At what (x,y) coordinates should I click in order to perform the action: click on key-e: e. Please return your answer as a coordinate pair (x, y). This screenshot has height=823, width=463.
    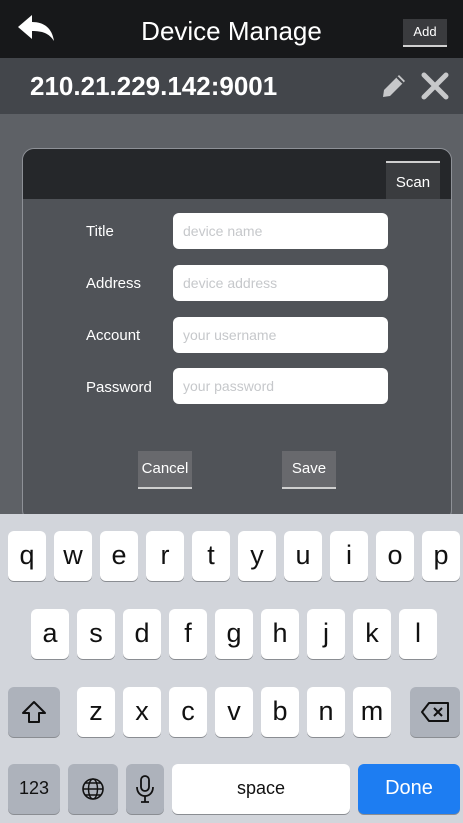
    Looking at the image, I should click on (119, 556).